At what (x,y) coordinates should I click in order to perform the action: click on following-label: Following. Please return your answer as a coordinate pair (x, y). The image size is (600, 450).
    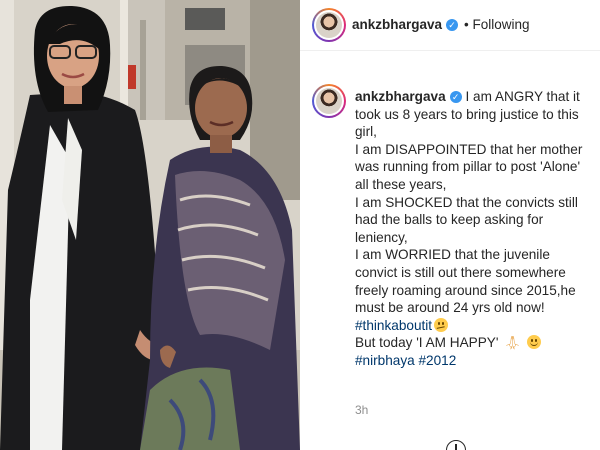
    Looking at the image, I should click on (500, 24).